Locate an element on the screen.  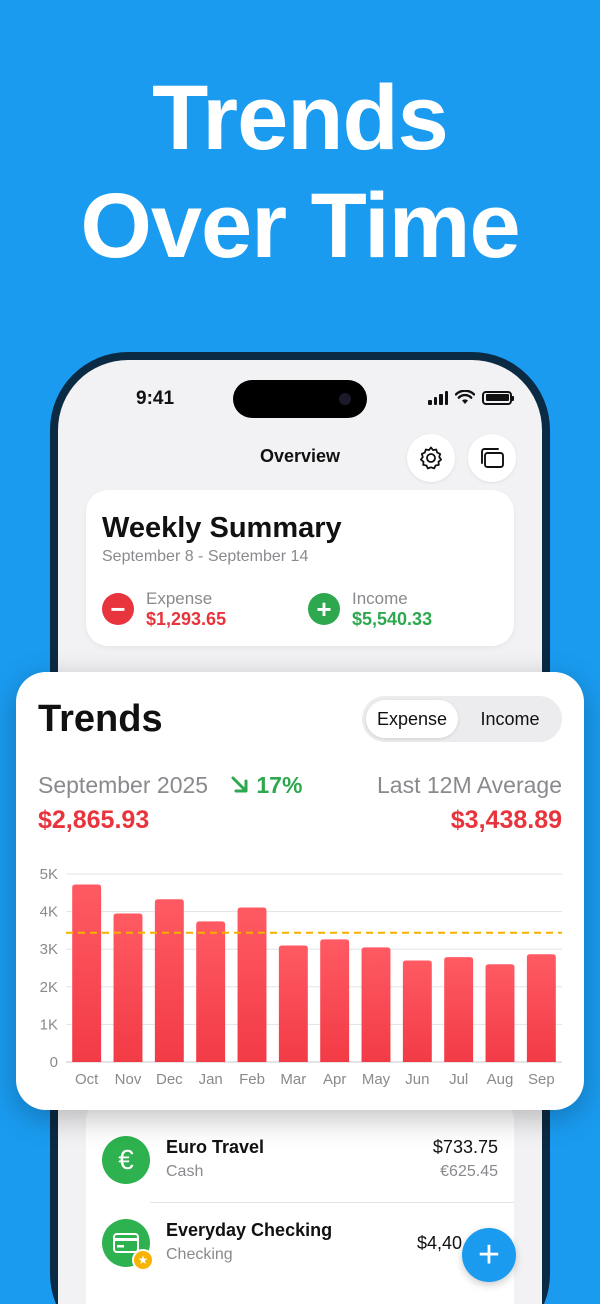
windows-icon is located at coordinates (492, 458).